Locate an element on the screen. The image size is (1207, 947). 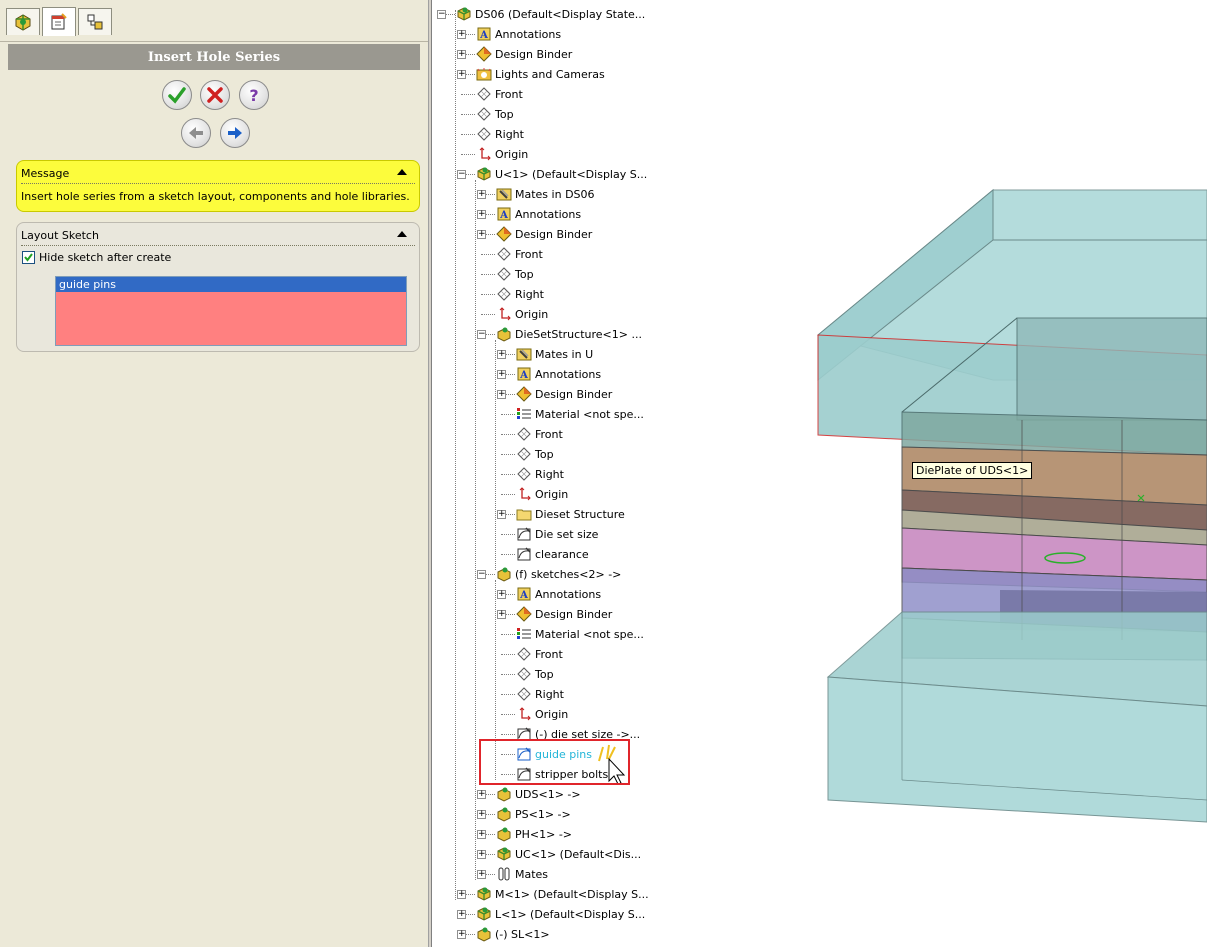
configuration-manager-tab is located at coordinates (95, 21).